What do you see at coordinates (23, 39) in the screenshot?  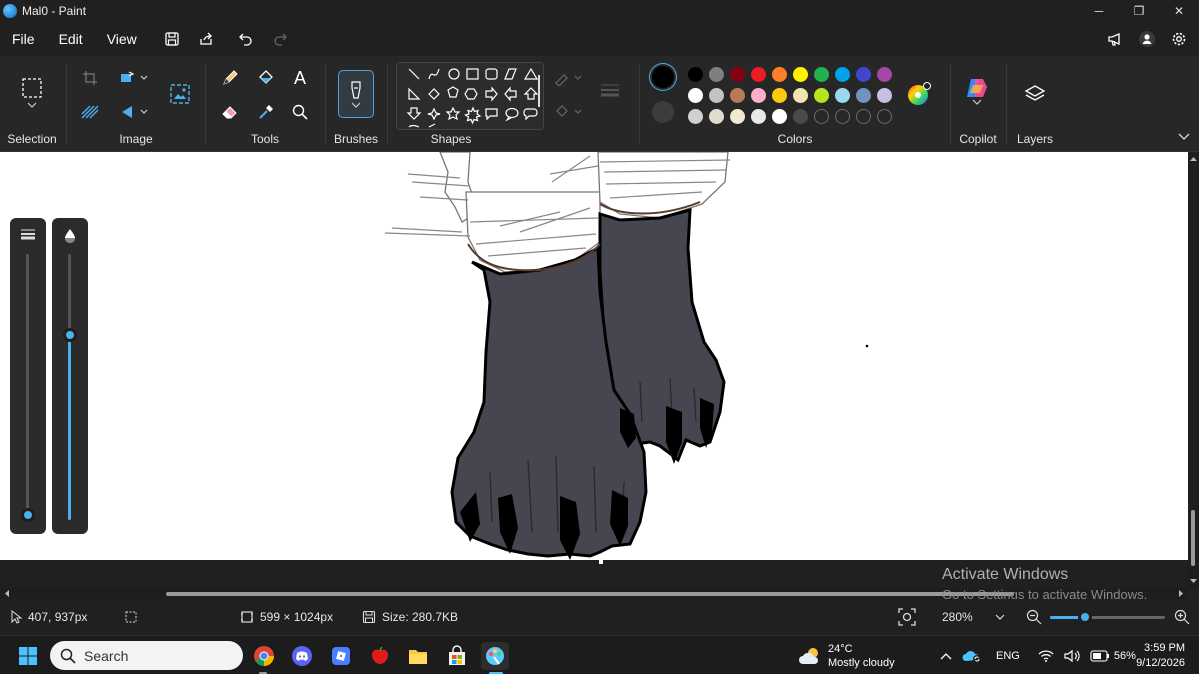 I see `menu-file: File` at bounding box center [23, 39].